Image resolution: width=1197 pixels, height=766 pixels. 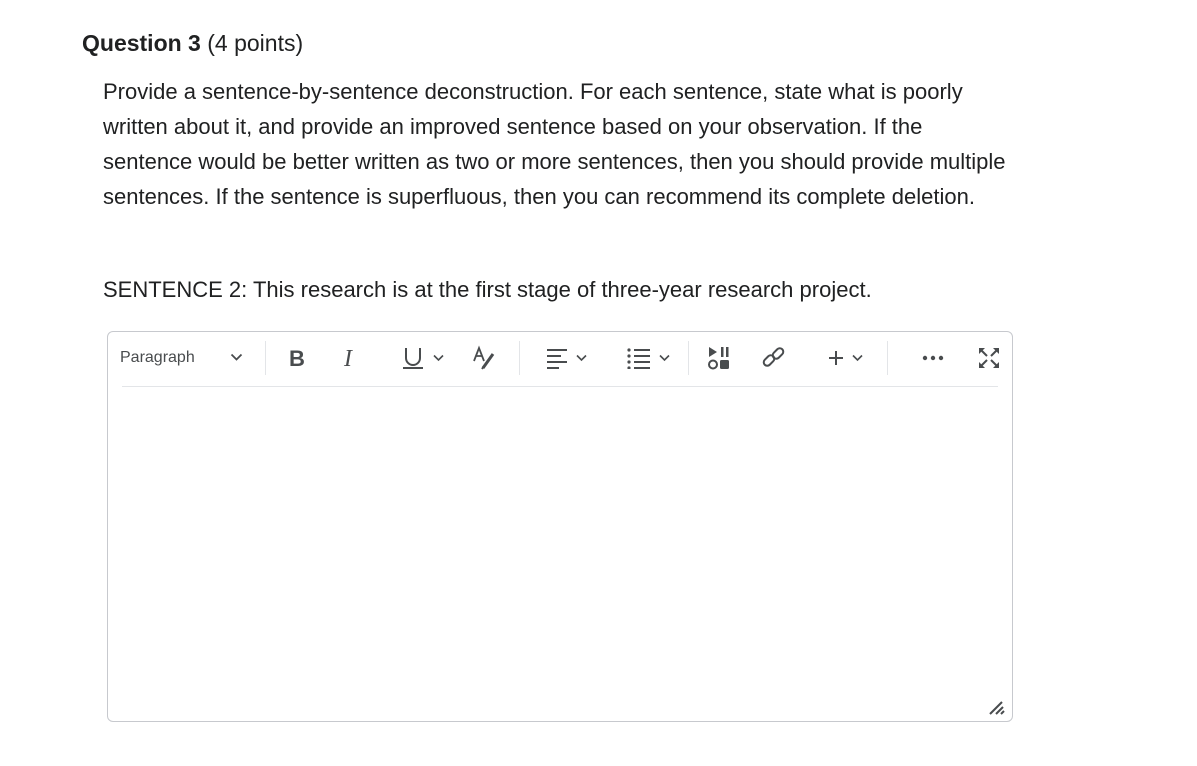 I want to click on italic-icon: I, so click(x=350, y=358).